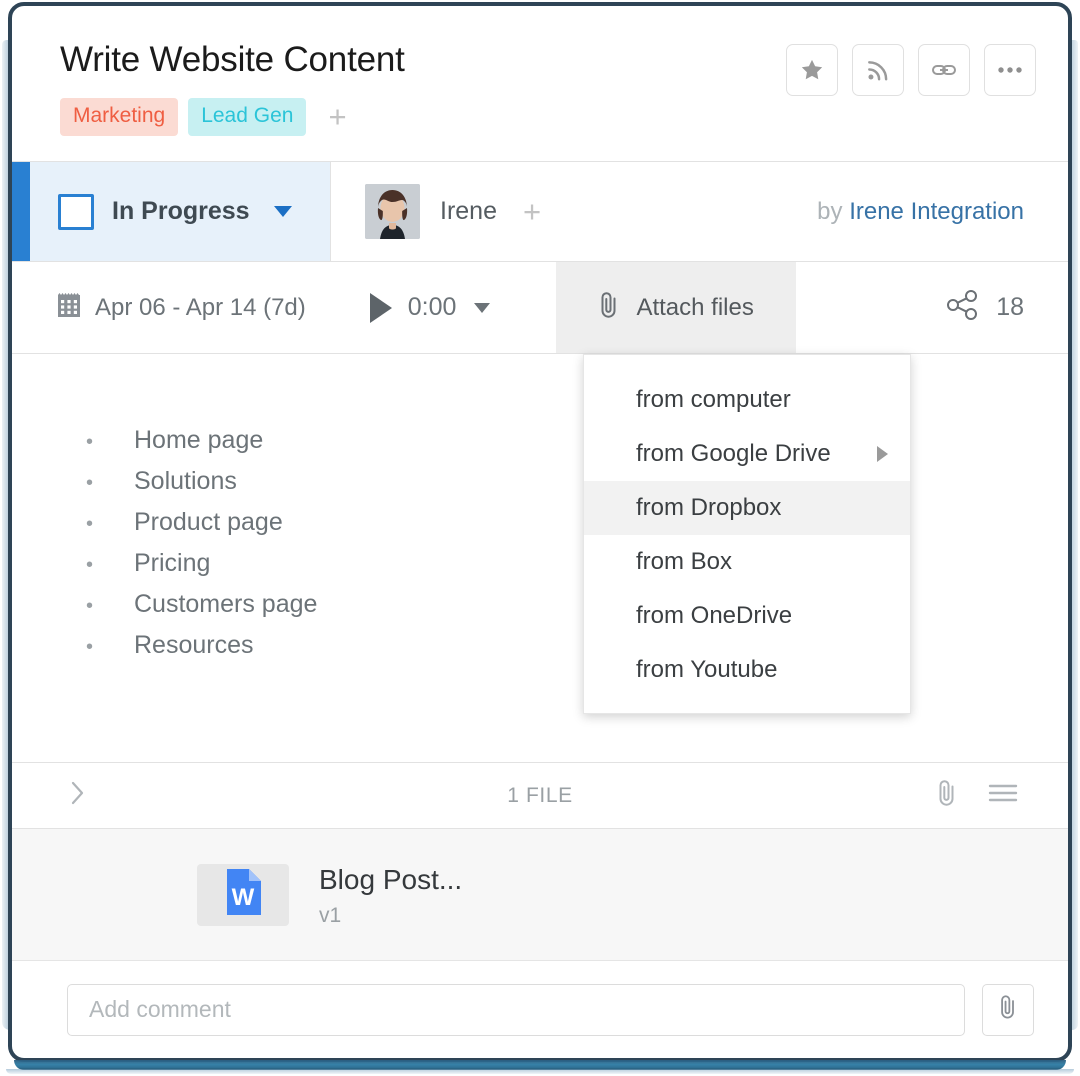 Image resolution: width=1080 pixels, height=1076 pixels. What do you see at coordinates (882, 454) in the screenshot?
I see `chevron-right-icon` at bounding box center [882, 454].